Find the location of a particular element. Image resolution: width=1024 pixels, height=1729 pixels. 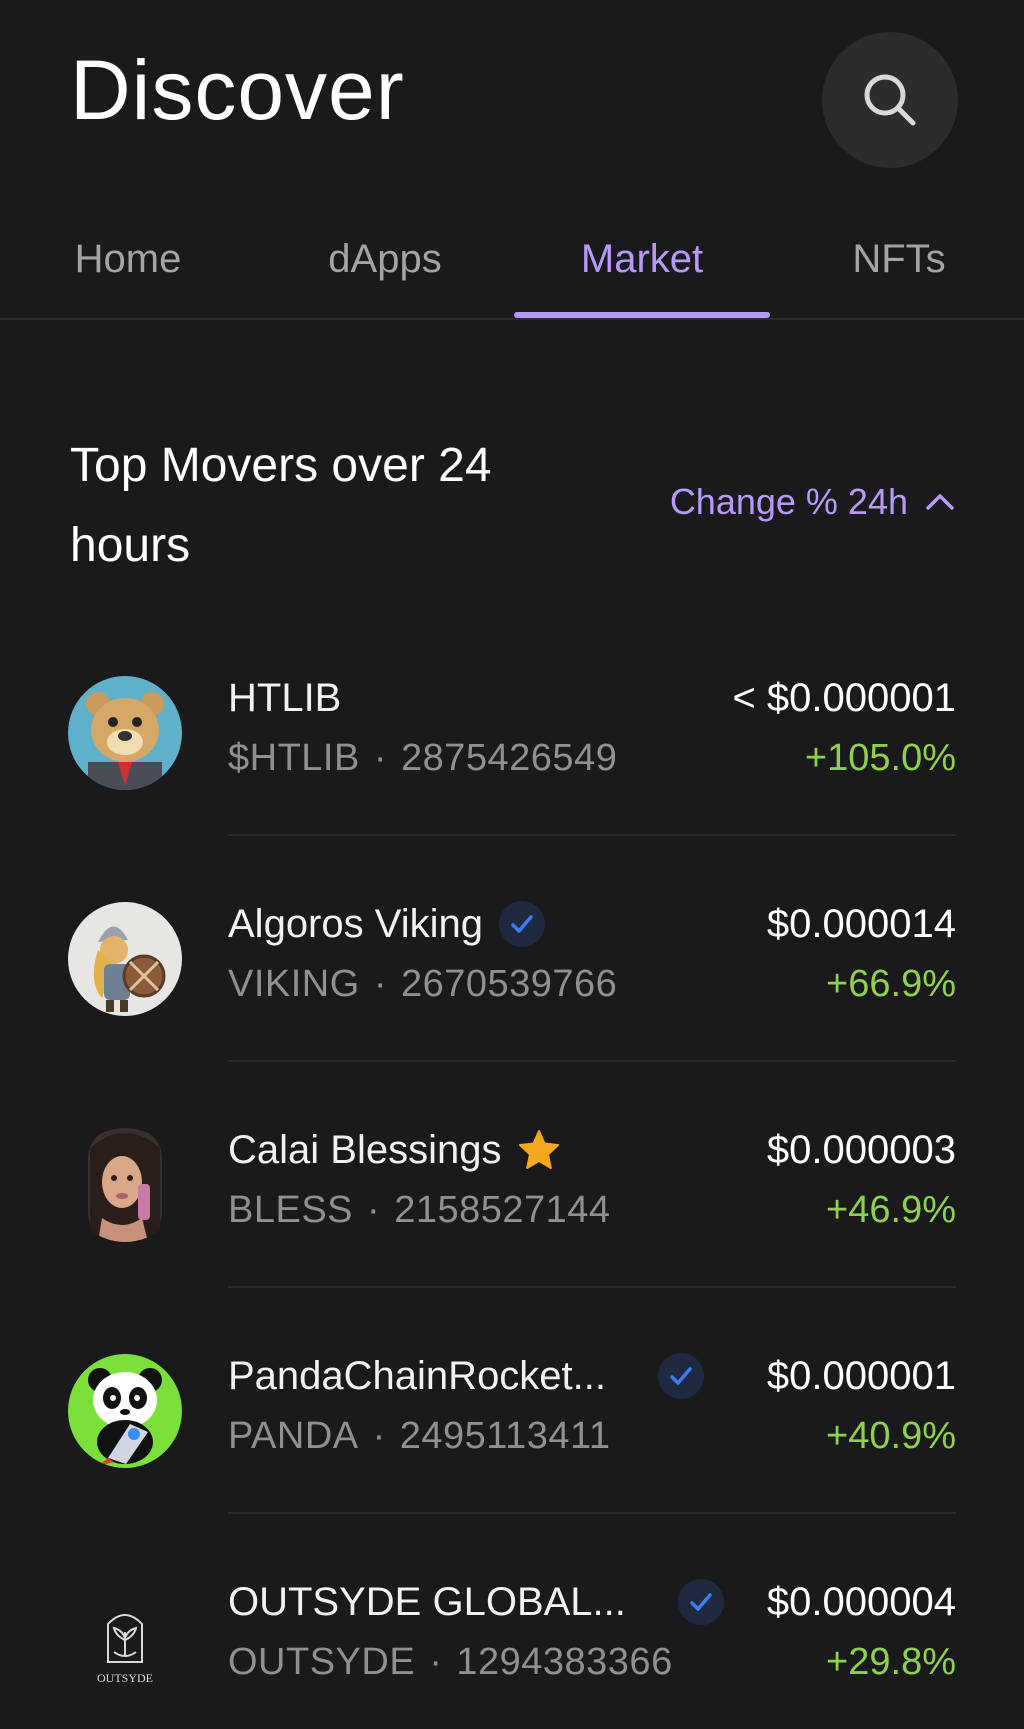

token-price: $0.000014 is located at coordinates (861, 924).